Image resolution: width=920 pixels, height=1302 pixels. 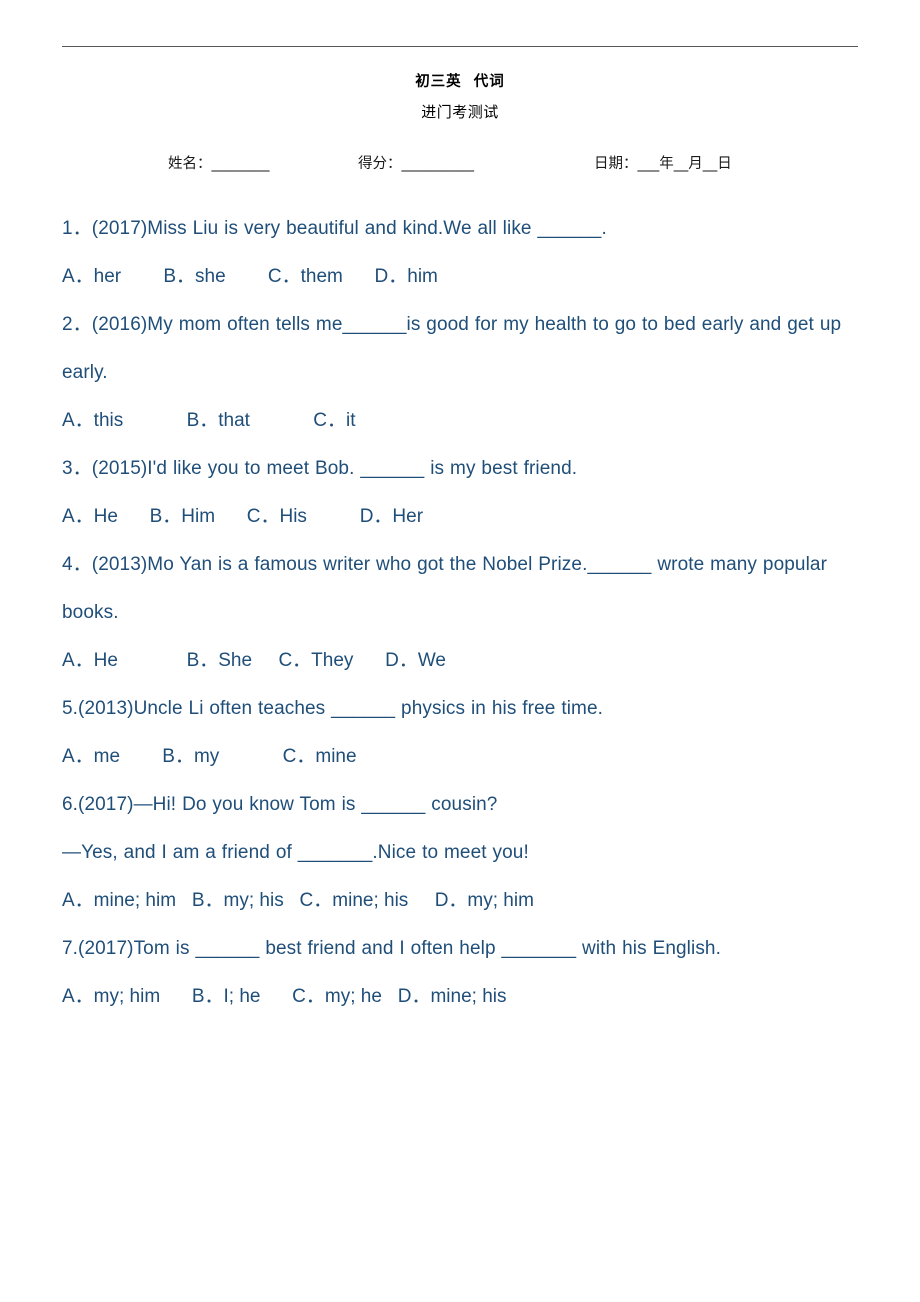 What do you see at coordinates (209, 420) in the screenshot?
I see `question-options: A．this B．that C．it` at bounding box center [209, 420].